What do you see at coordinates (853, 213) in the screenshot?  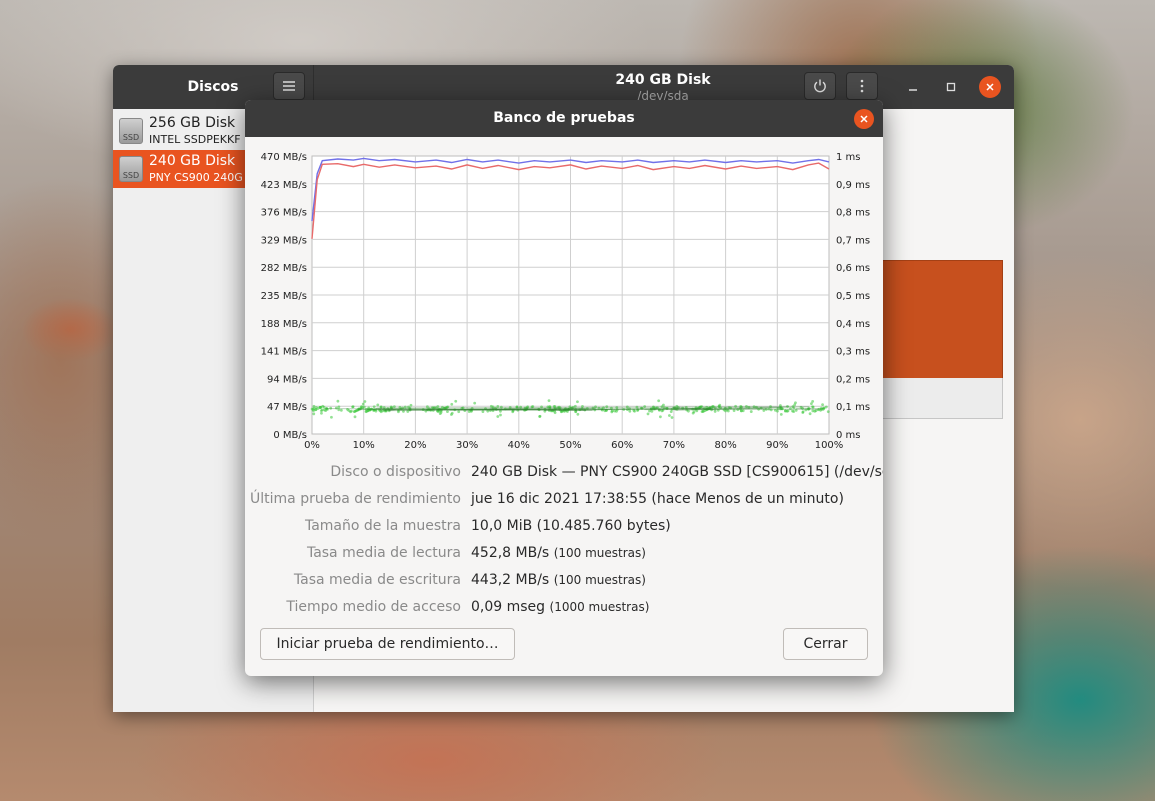 I see `y-right-tick-label: 0,8 ms` at bounding box center [853, 213].